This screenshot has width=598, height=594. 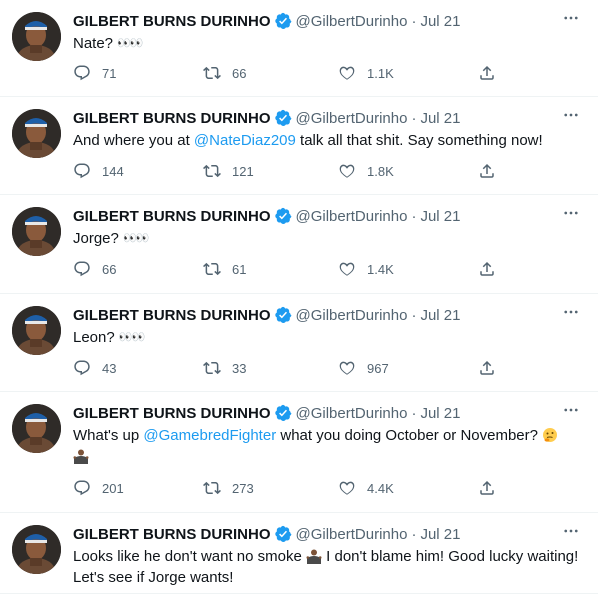 What do you see at coordinates (378, 368) in the screenshot?
I see `likes-count: 967` at bounding box center [378, 368].